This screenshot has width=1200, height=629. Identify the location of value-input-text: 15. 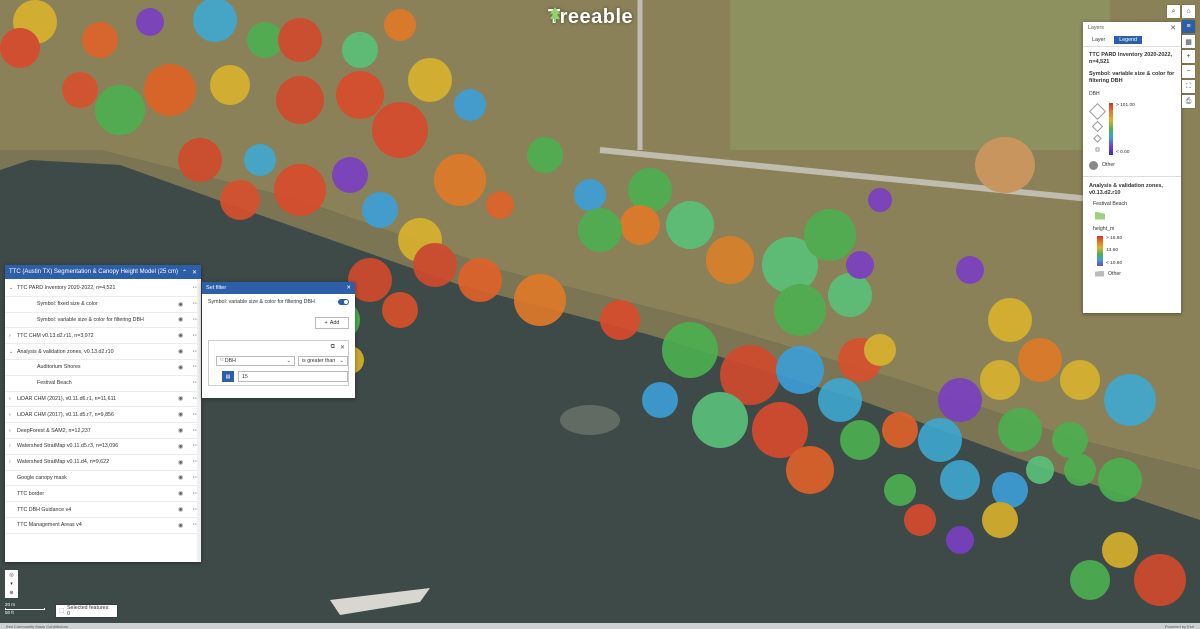
(245, 376).